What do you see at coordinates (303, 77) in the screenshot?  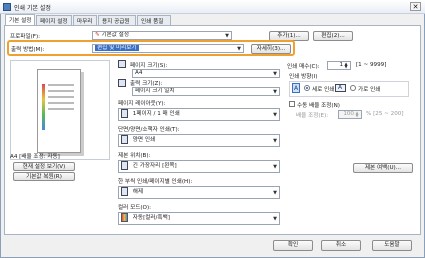 I see `orientation-label: 인쇄 방향(I)` at bounding box center [303, 77].